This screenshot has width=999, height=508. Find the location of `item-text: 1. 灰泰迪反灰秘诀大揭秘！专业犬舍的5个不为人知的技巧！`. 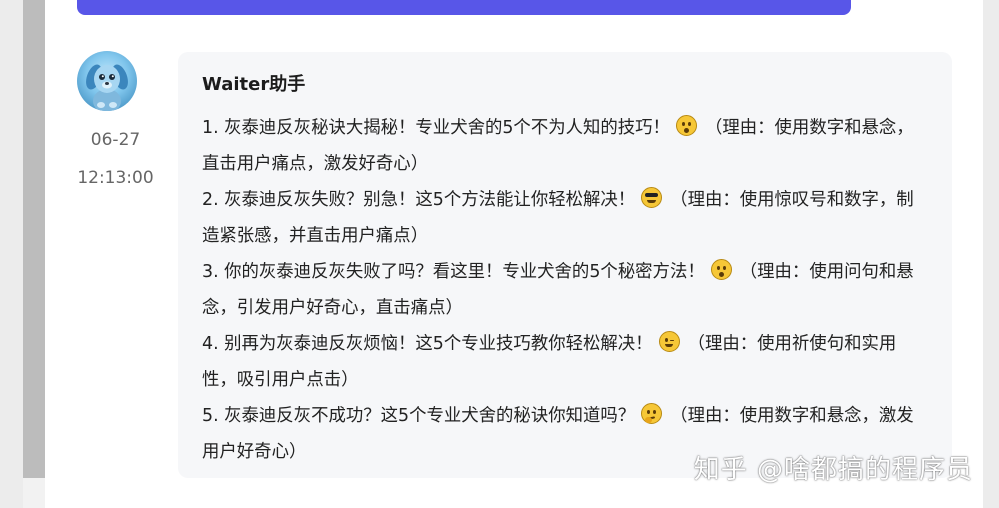

item-text: 1. 灰泰迪反灰秘诀大揭秘！专业犬舍的5个不为人知的技巧！ is located at coordinates (436, 128).